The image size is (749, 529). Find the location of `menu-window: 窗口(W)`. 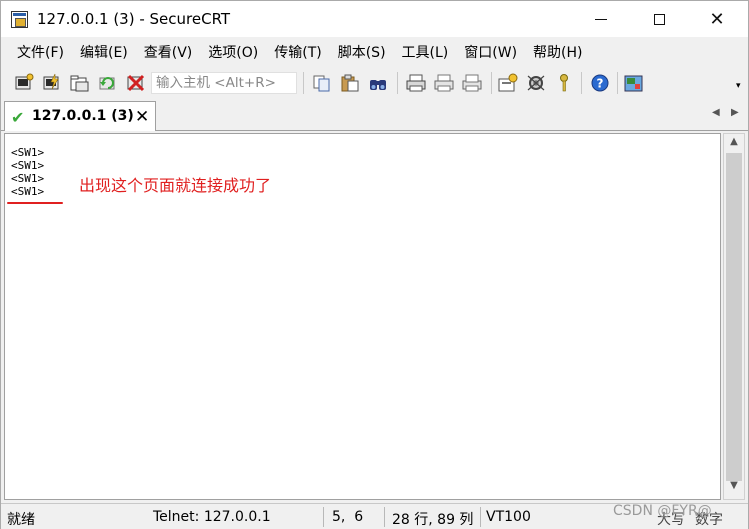

menu-window: 窗口(W) is located at coordinates (490, 53).